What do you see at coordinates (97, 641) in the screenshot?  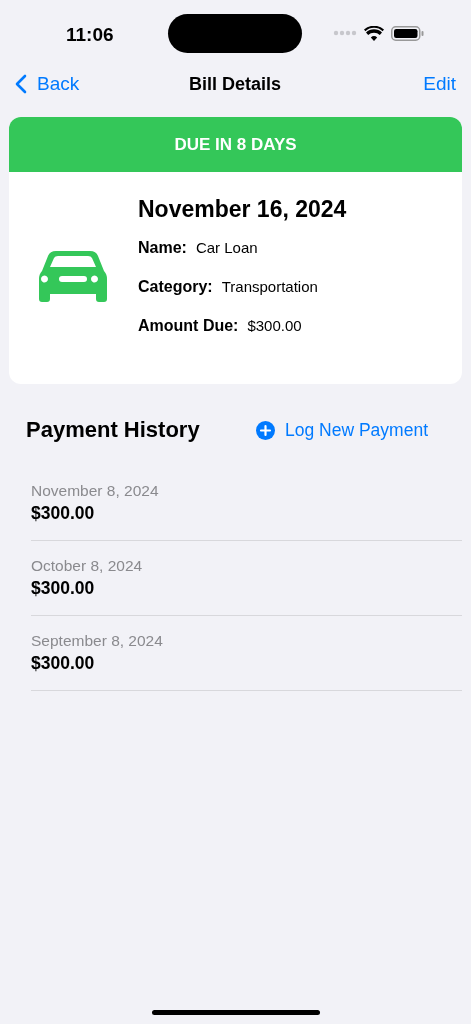 I see `payment-date: September 8, 2024` at bounding box center [97, 641].